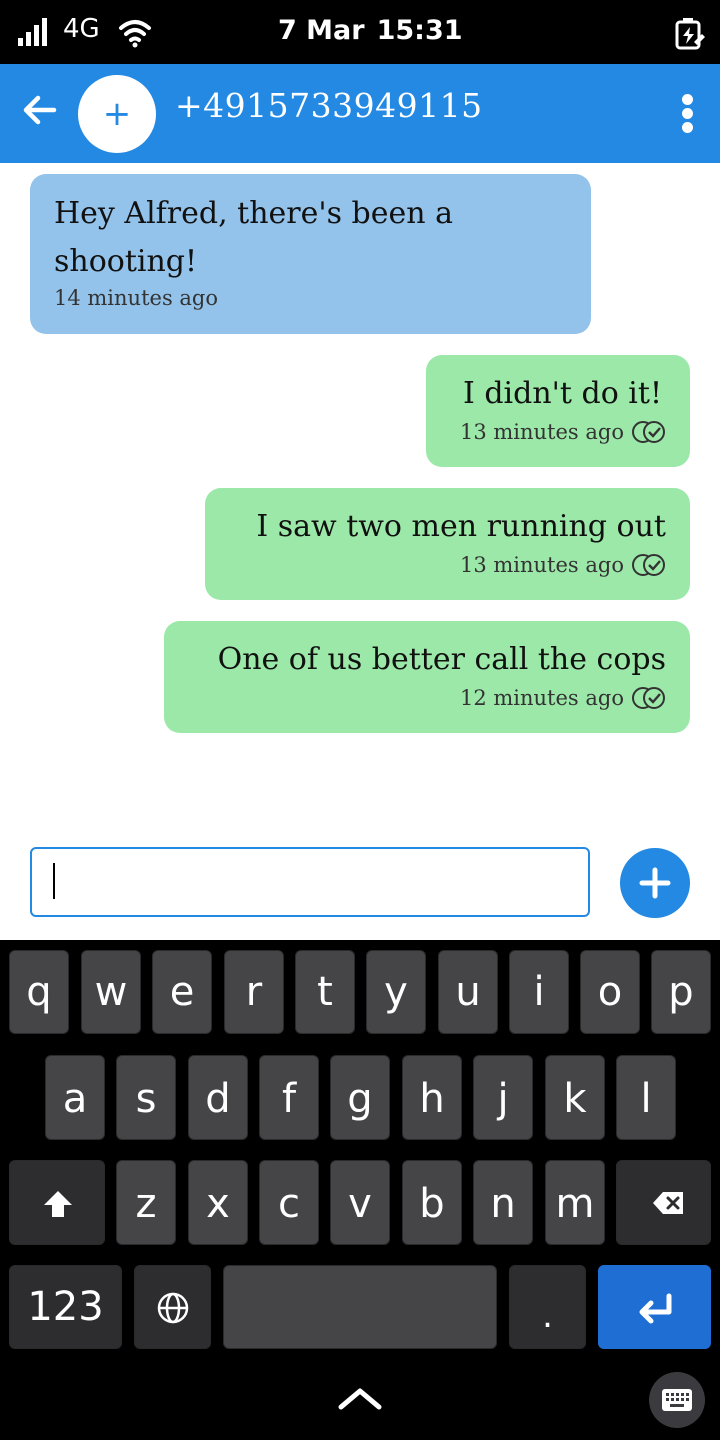 Image resolution: width=720 pixels, height=1440 pixels. I want to click on shift-key, so click(57, 1202).